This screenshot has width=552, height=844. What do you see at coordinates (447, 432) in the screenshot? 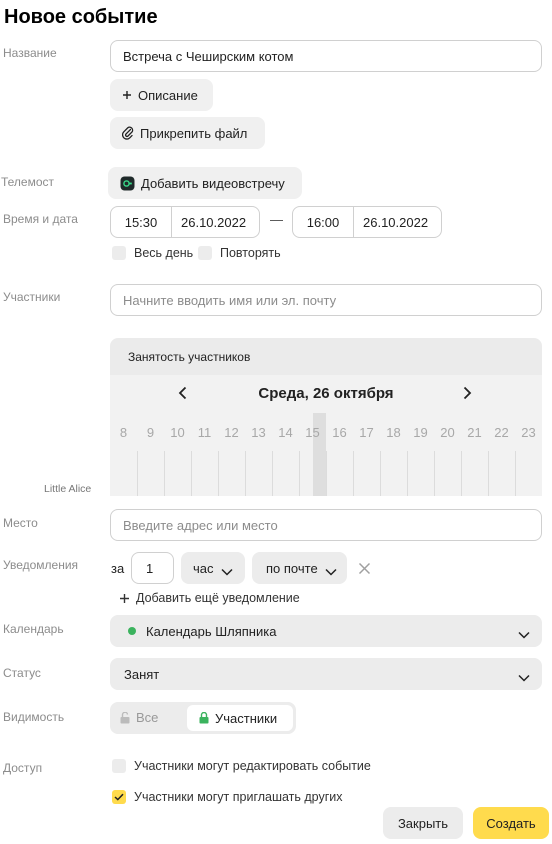
I see `schedule-hour-20: 20` at bounding box center [447, 432].